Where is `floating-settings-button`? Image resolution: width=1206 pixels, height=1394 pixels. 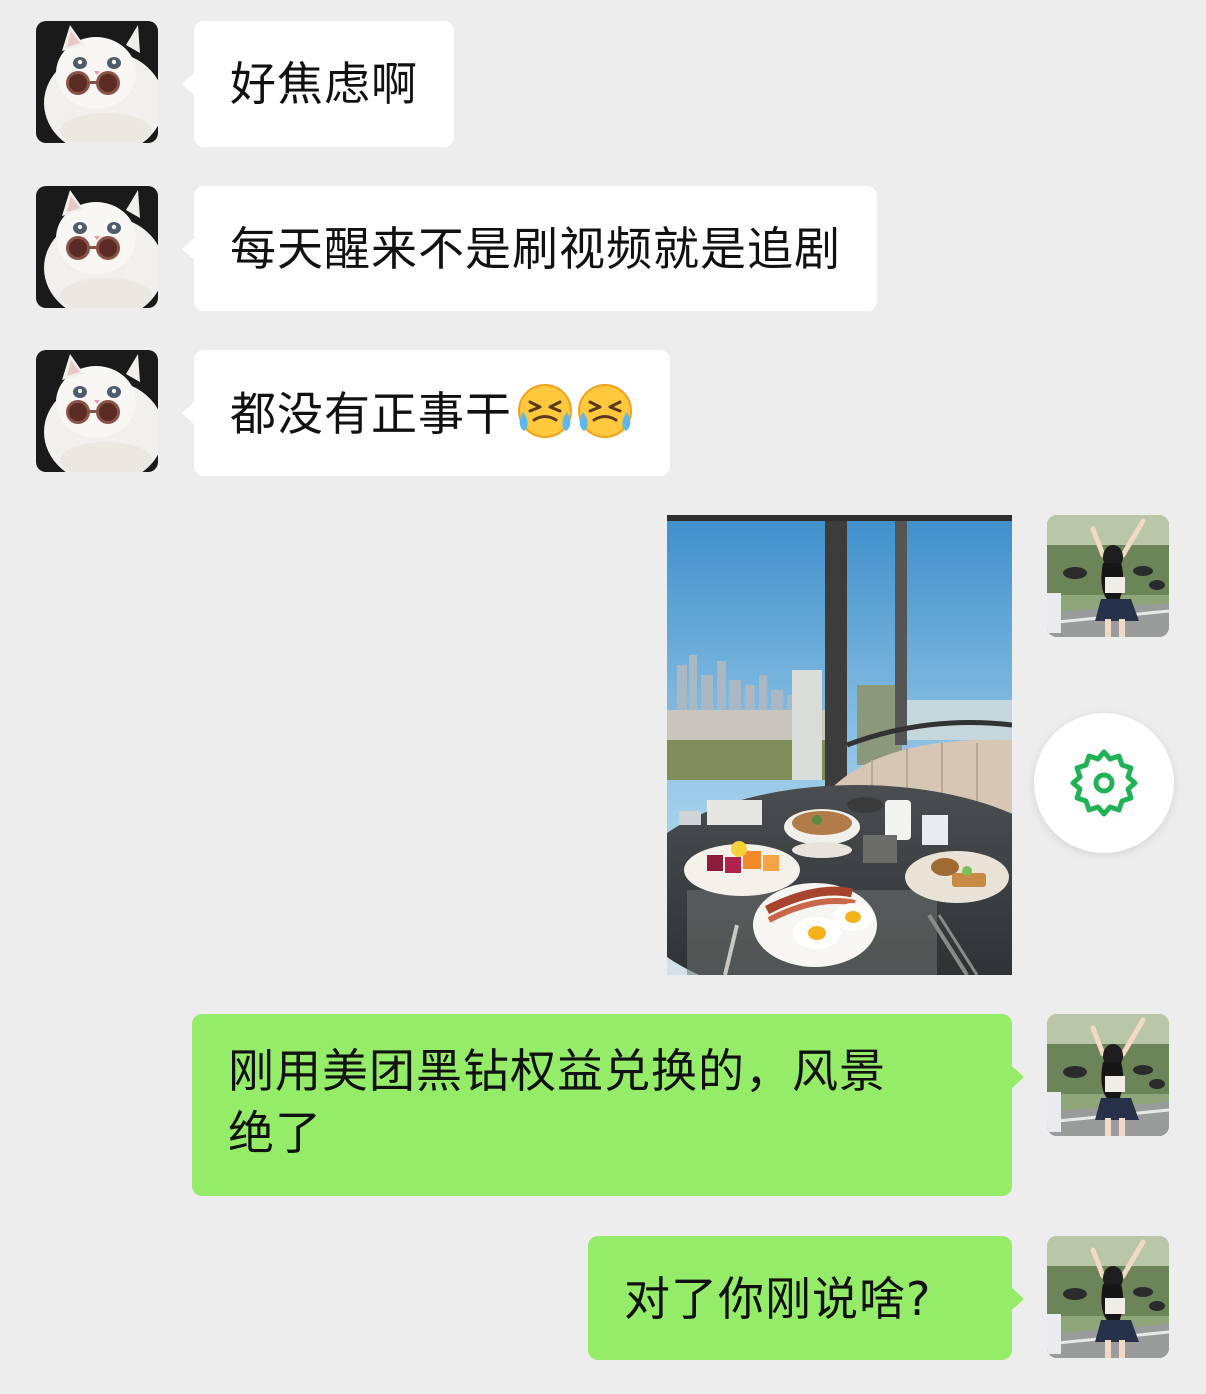
floating-settings-button is located at coordinates (1104, 783).